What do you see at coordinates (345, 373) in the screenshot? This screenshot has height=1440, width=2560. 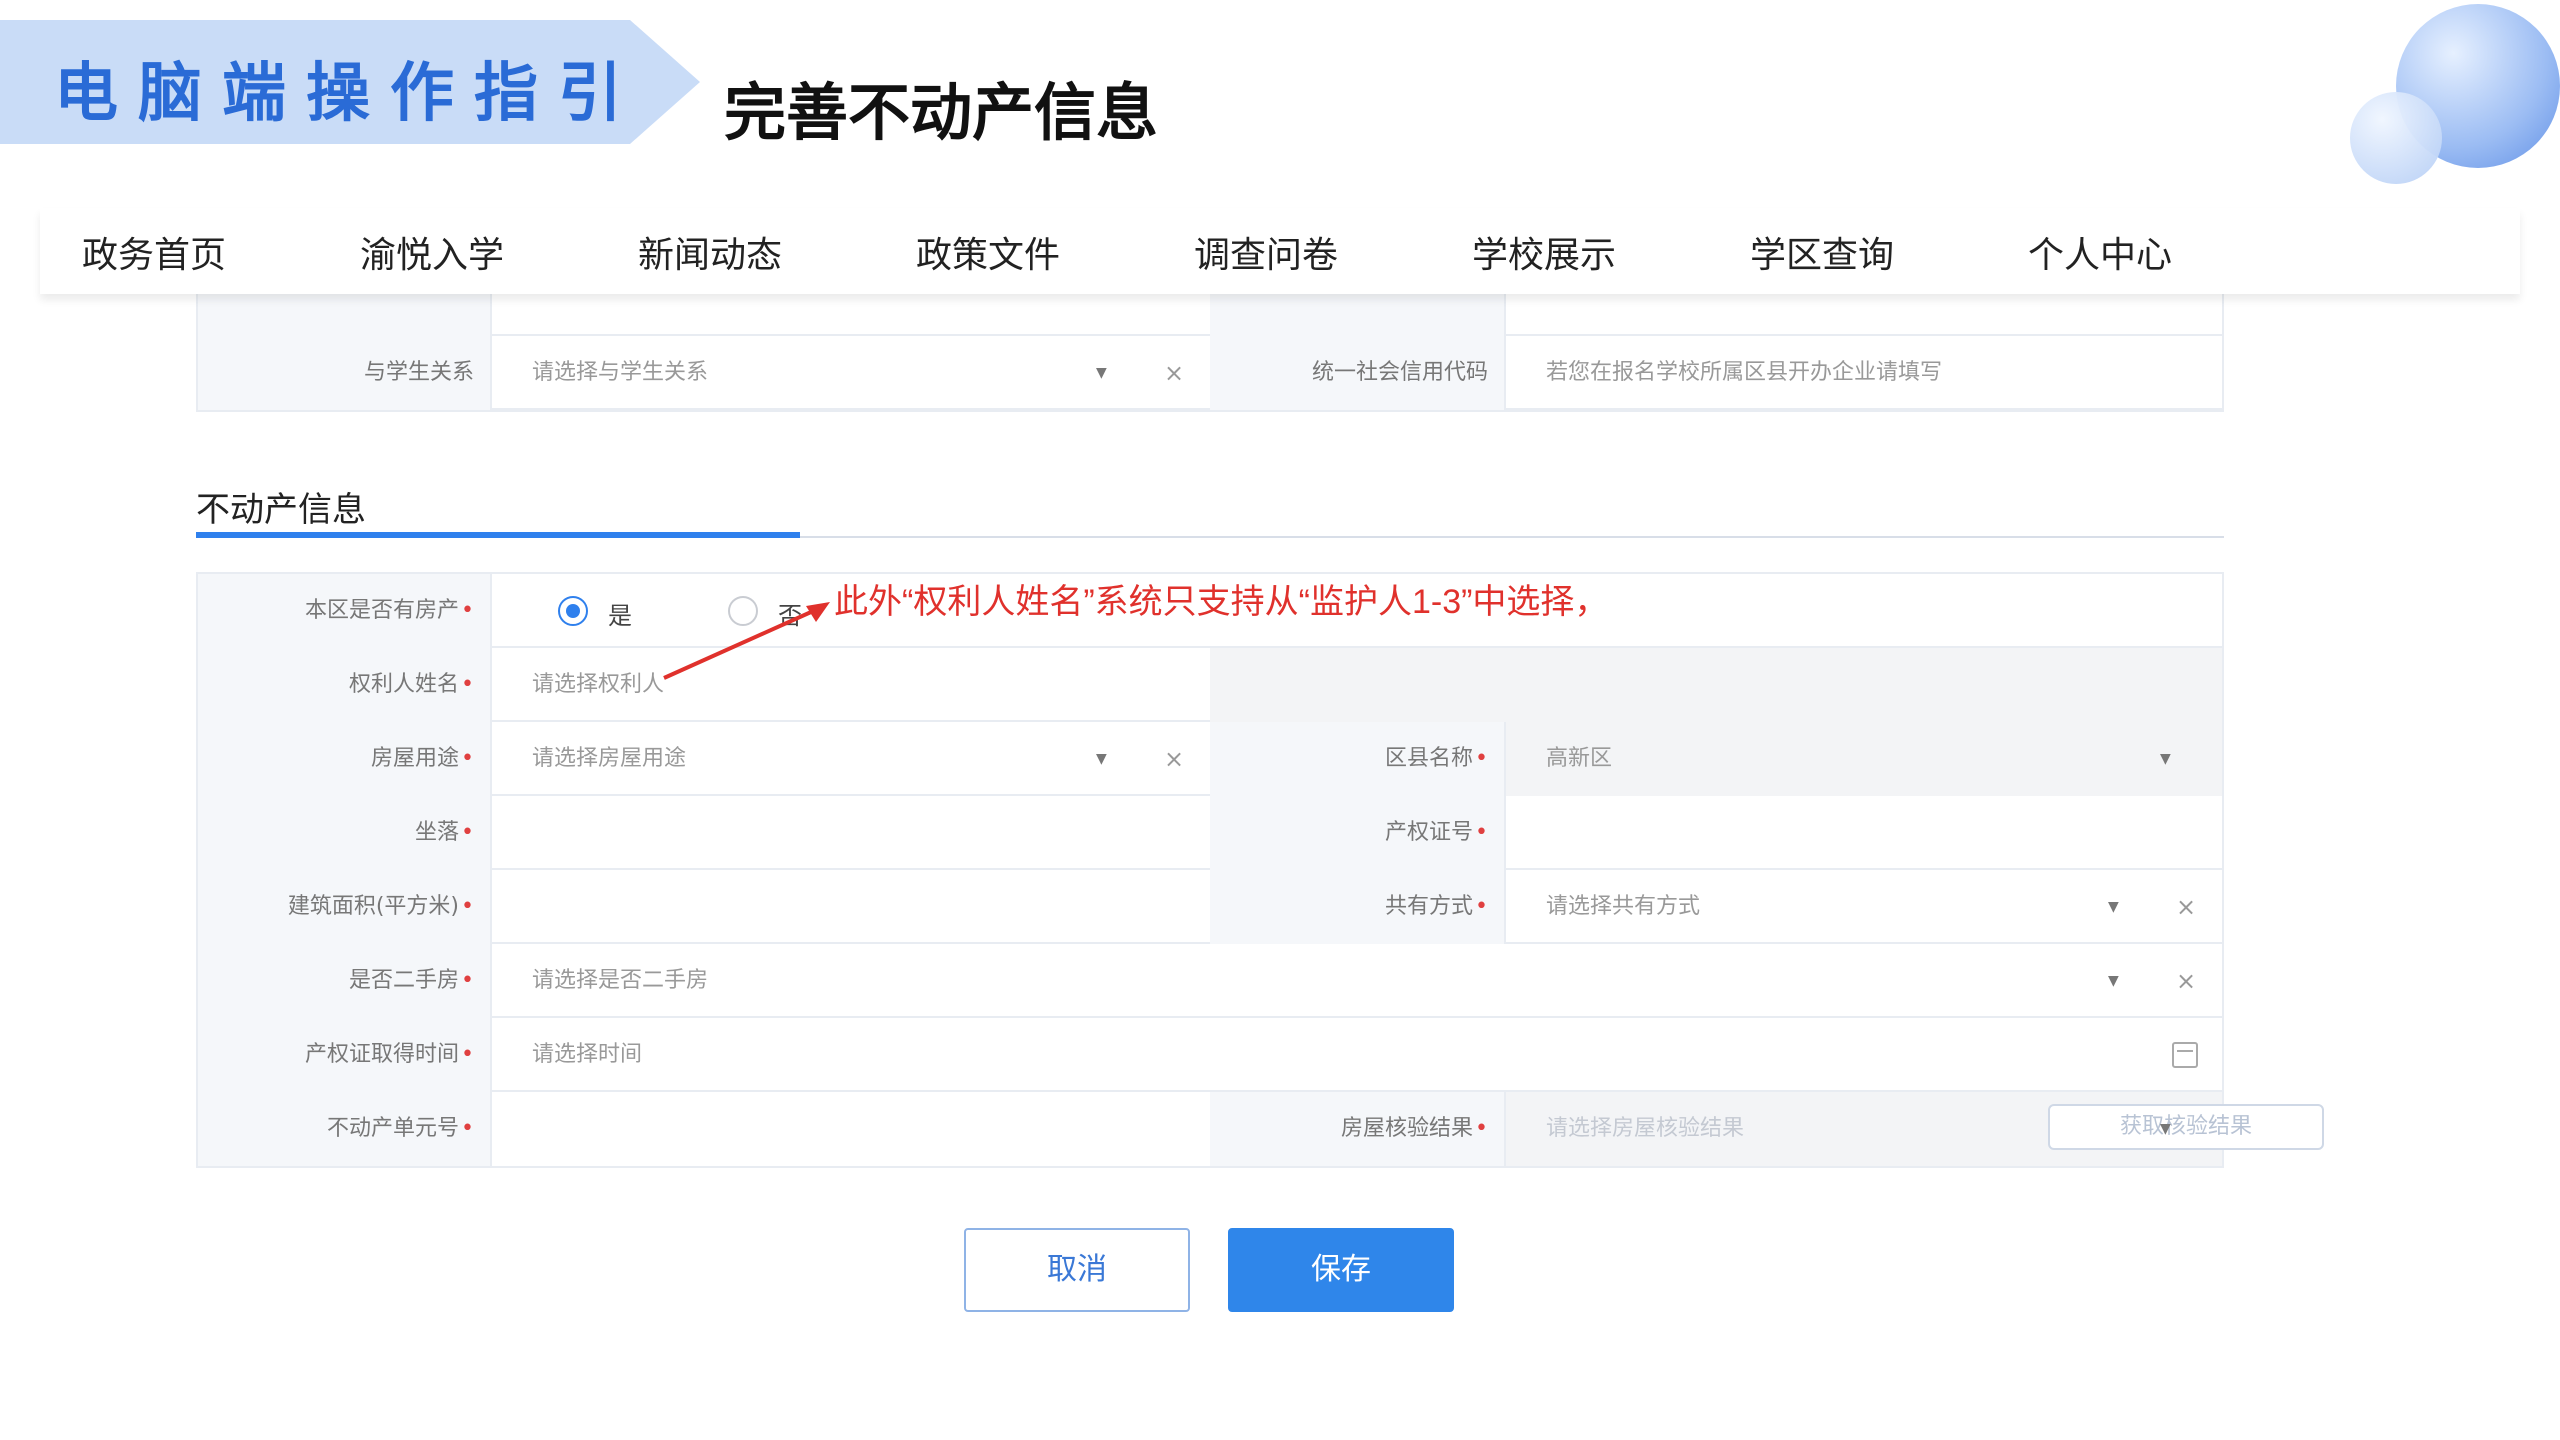 I see `relation-label: 与学生关系` at bounding box center [345, 373].